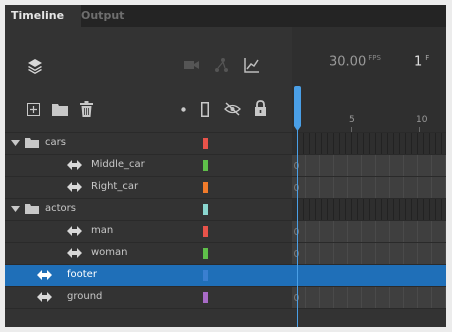 Image resolution: width=452 pixels, height=332 pixels. I want to click on timeline-controls-right: 30.00 FPS 1F, so click(369, 56).